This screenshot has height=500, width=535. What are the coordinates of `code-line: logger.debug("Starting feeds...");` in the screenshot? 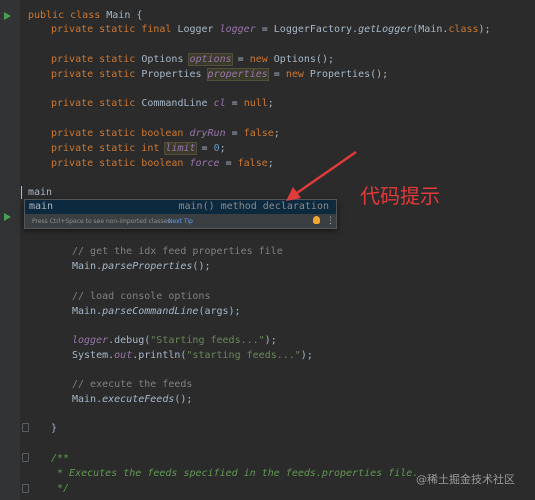 It's located at (174, 340).